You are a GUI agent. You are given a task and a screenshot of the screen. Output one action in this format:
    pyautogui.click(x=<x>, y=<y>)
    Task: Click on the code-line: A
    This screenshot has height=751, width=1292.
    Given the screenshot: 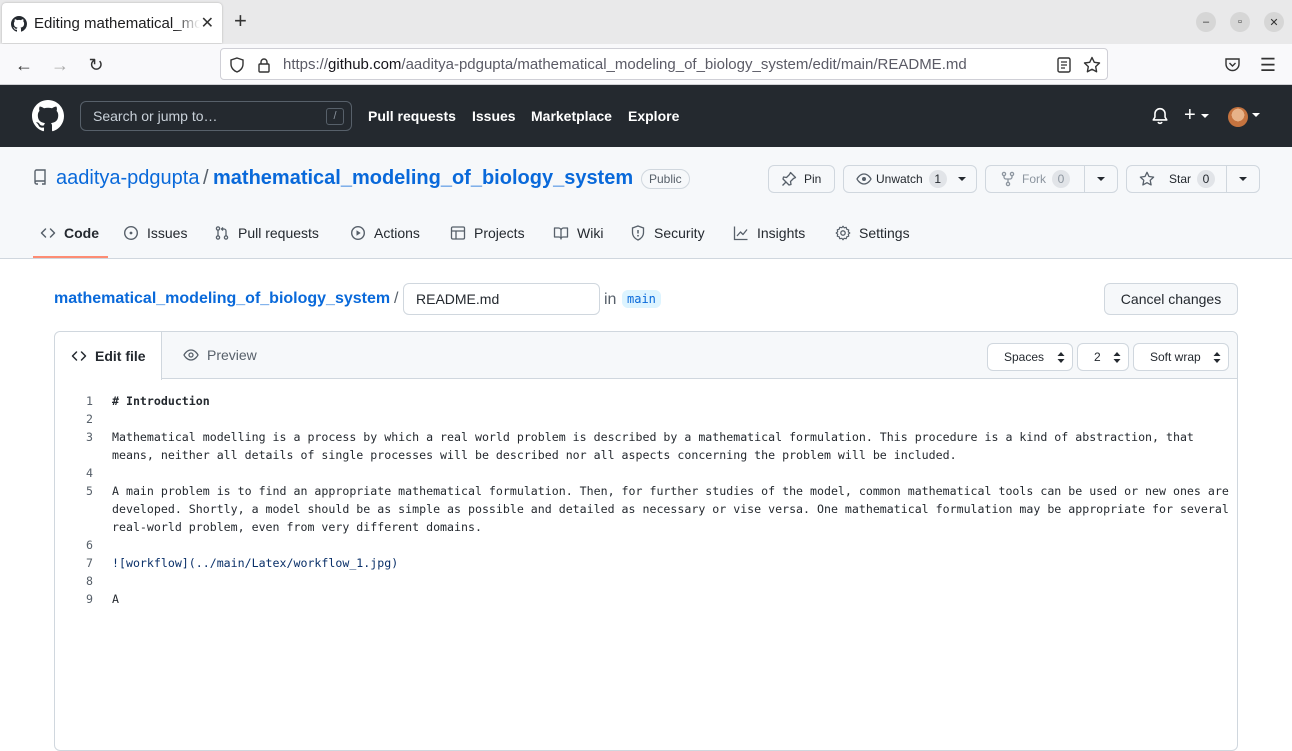 What is the action you would take?
    pyautogui.click(x=673, y=599)
    